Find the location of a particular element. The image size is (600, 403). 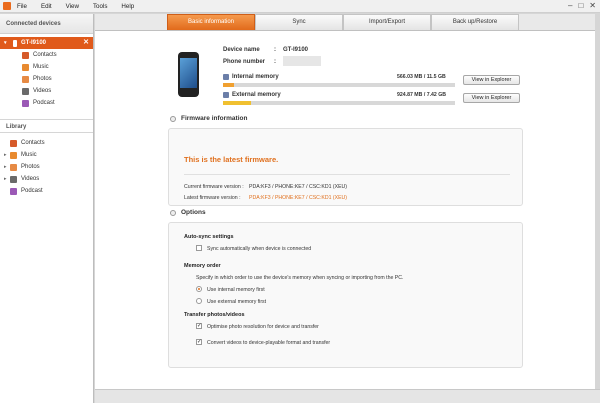

convert-videos-checkbox: ✓ is located at coordinates (199, 342).